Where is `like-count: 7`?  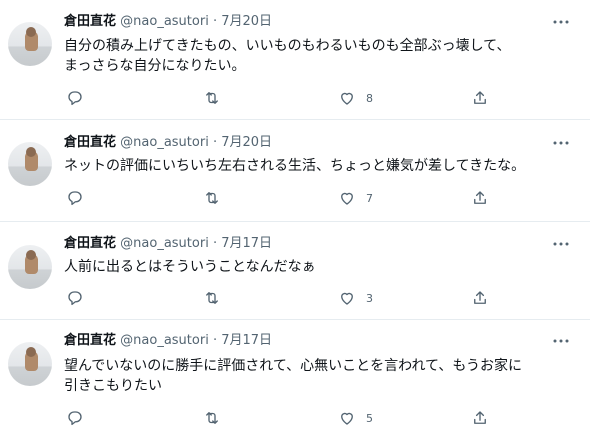
like-count: 7 is located at coordinates (369, 198).